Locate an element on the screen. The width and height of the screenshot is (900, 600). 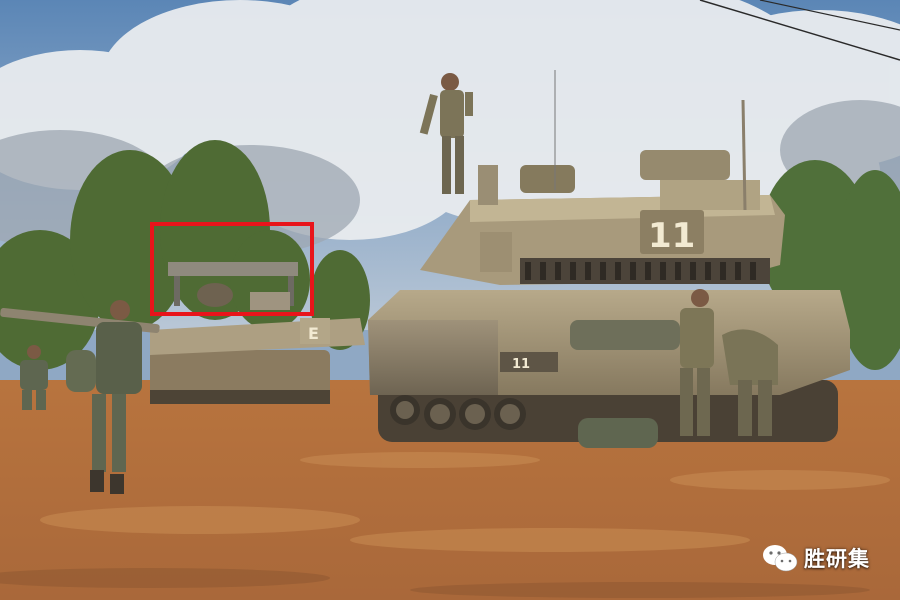
svg-text: E is located at coordinates (313, 333).